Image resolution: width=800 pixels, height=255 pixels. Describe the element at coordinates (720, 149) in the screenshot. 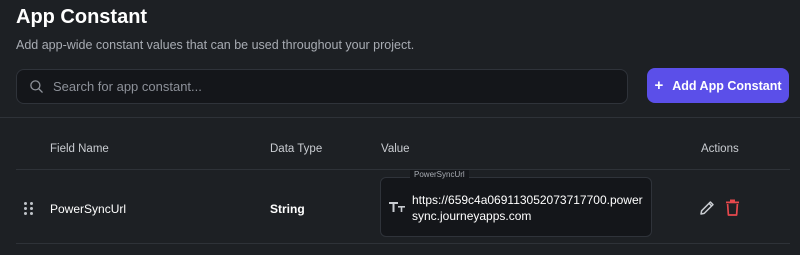

I see `column-header-actions: Actions` at that location.